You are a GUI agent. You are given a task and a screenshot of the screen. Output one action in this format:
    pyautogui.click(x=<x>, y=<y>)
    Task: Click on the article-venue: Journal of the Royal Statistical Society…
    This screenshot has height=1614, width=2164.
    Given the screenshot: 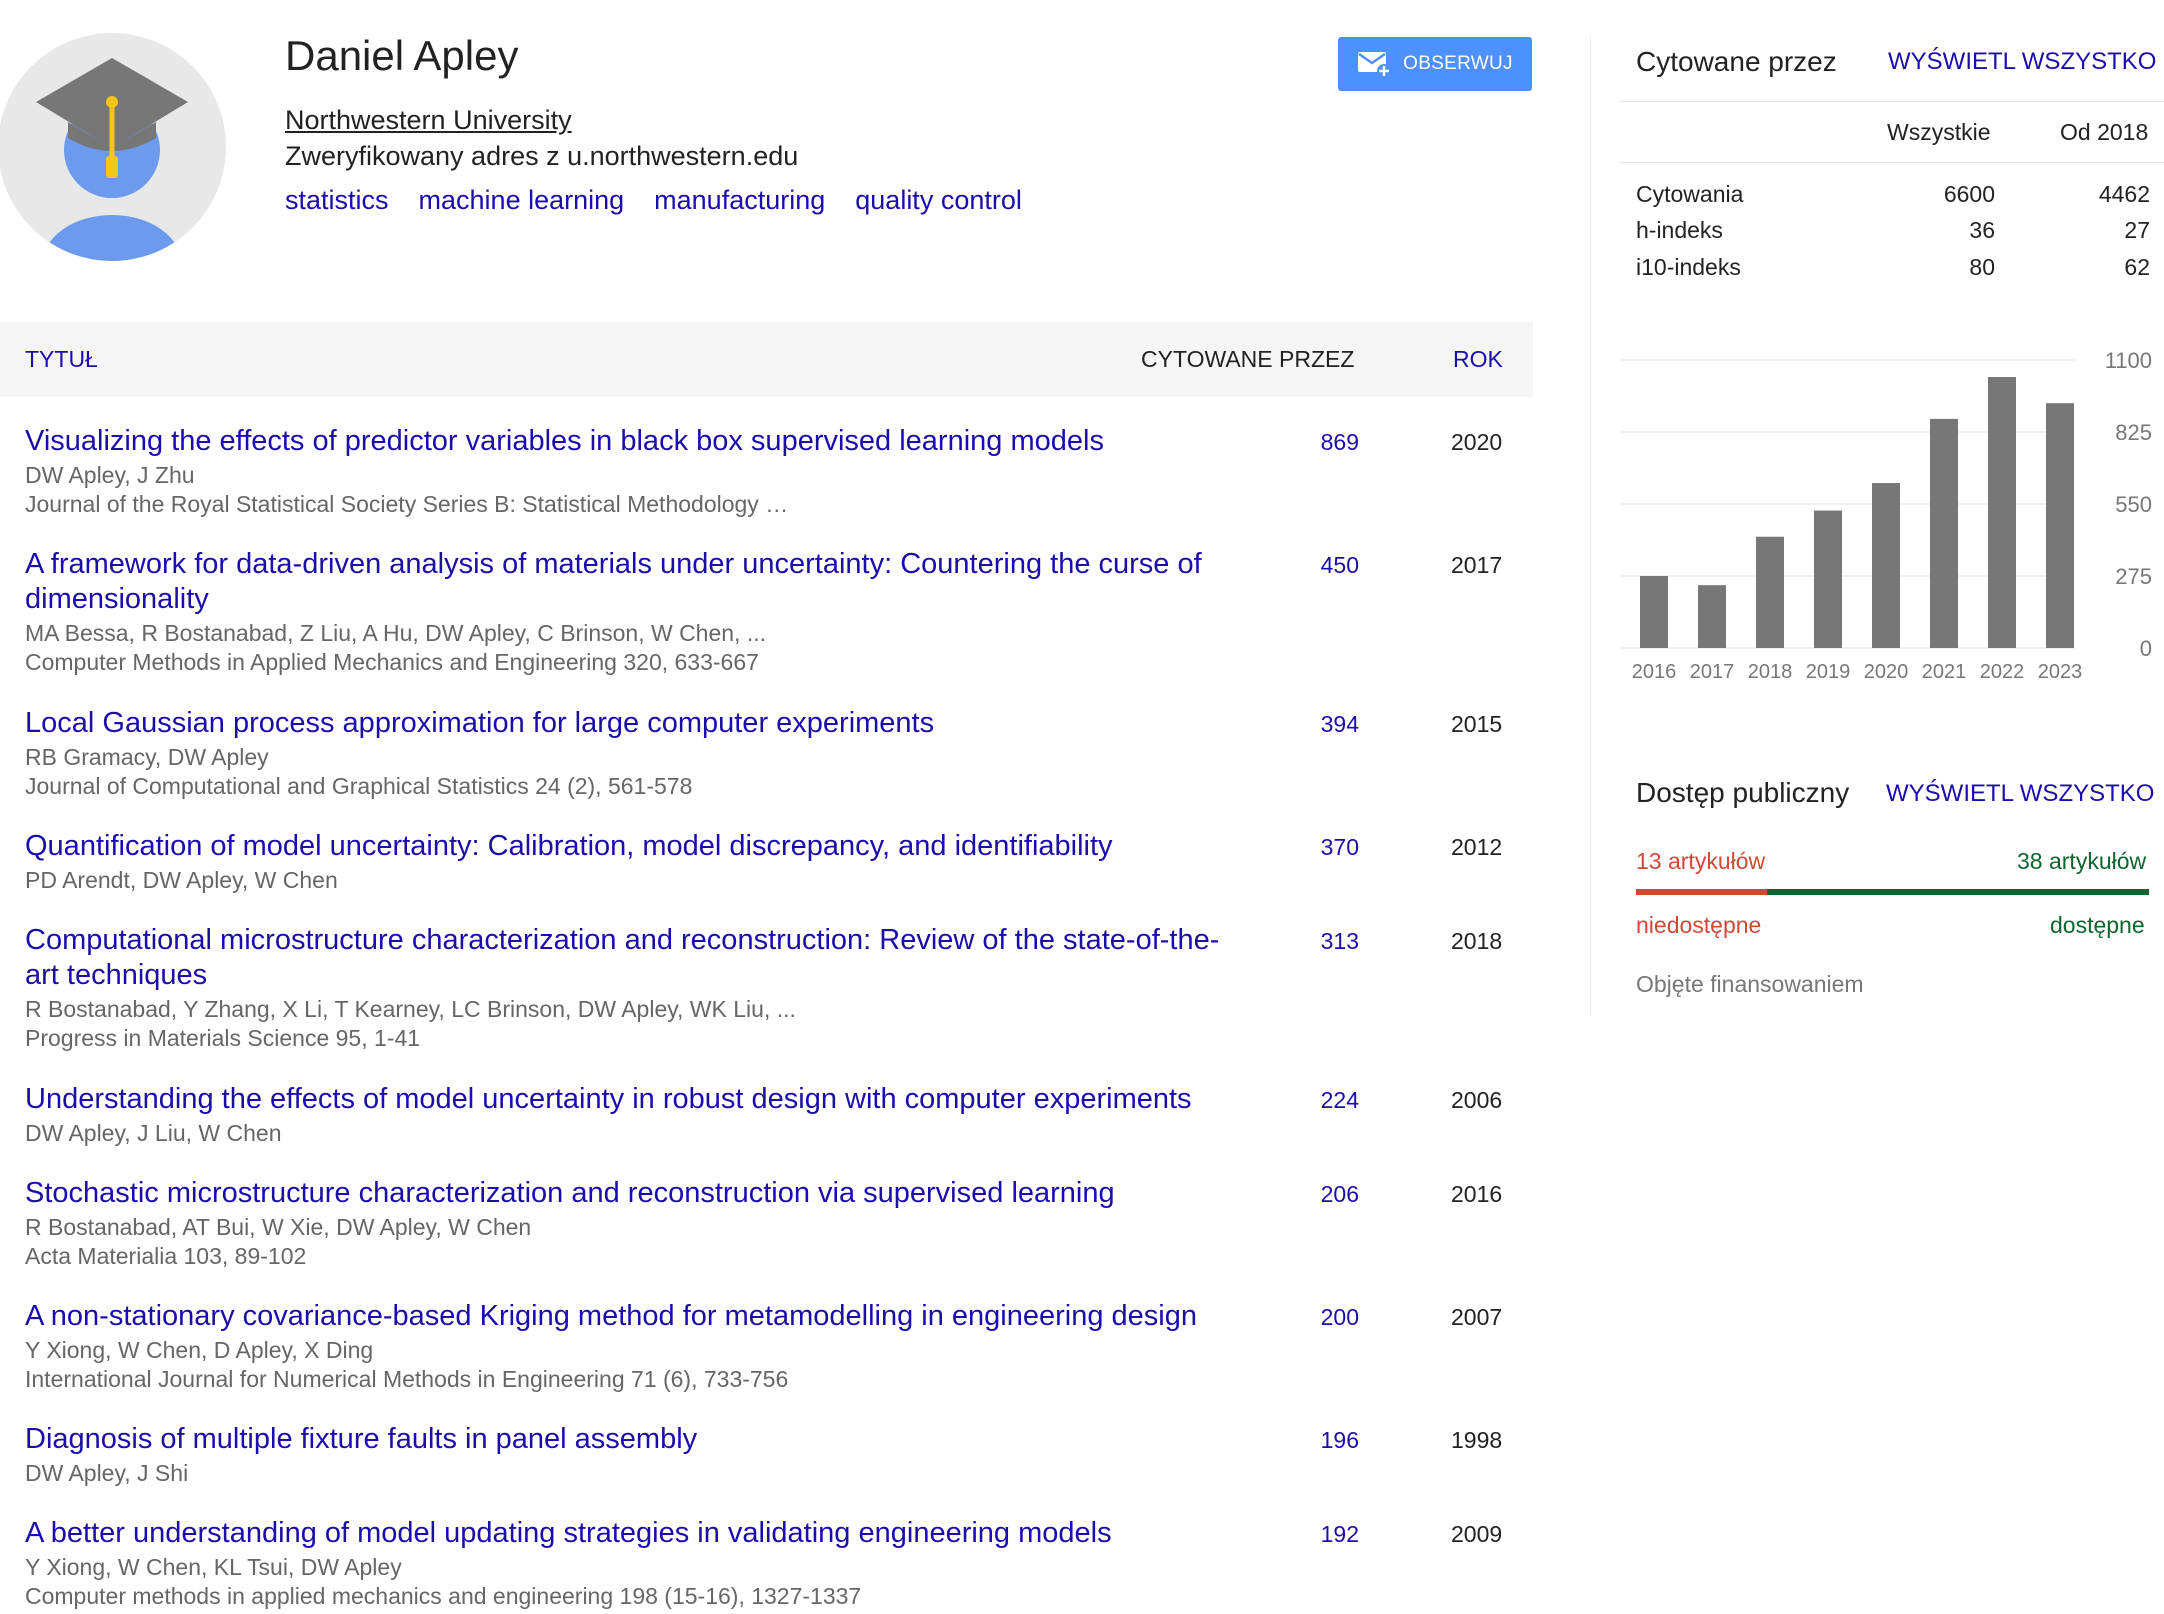 What is the action you would take?
    pyautogui.click(x=407, y=504)
    